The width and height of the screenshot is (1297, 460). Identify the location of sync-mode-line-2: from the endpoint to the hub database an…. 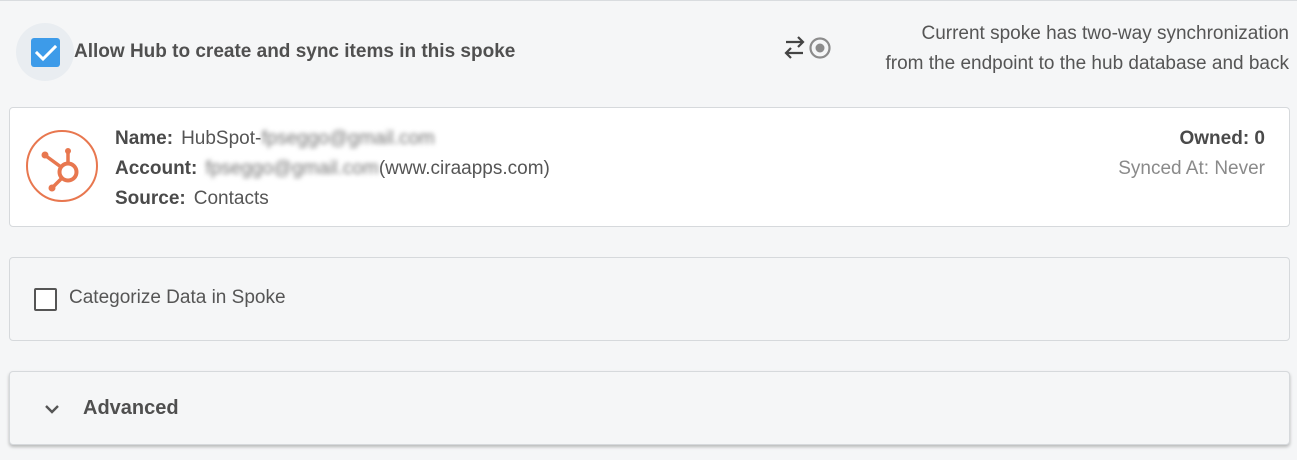
(1087, 63).